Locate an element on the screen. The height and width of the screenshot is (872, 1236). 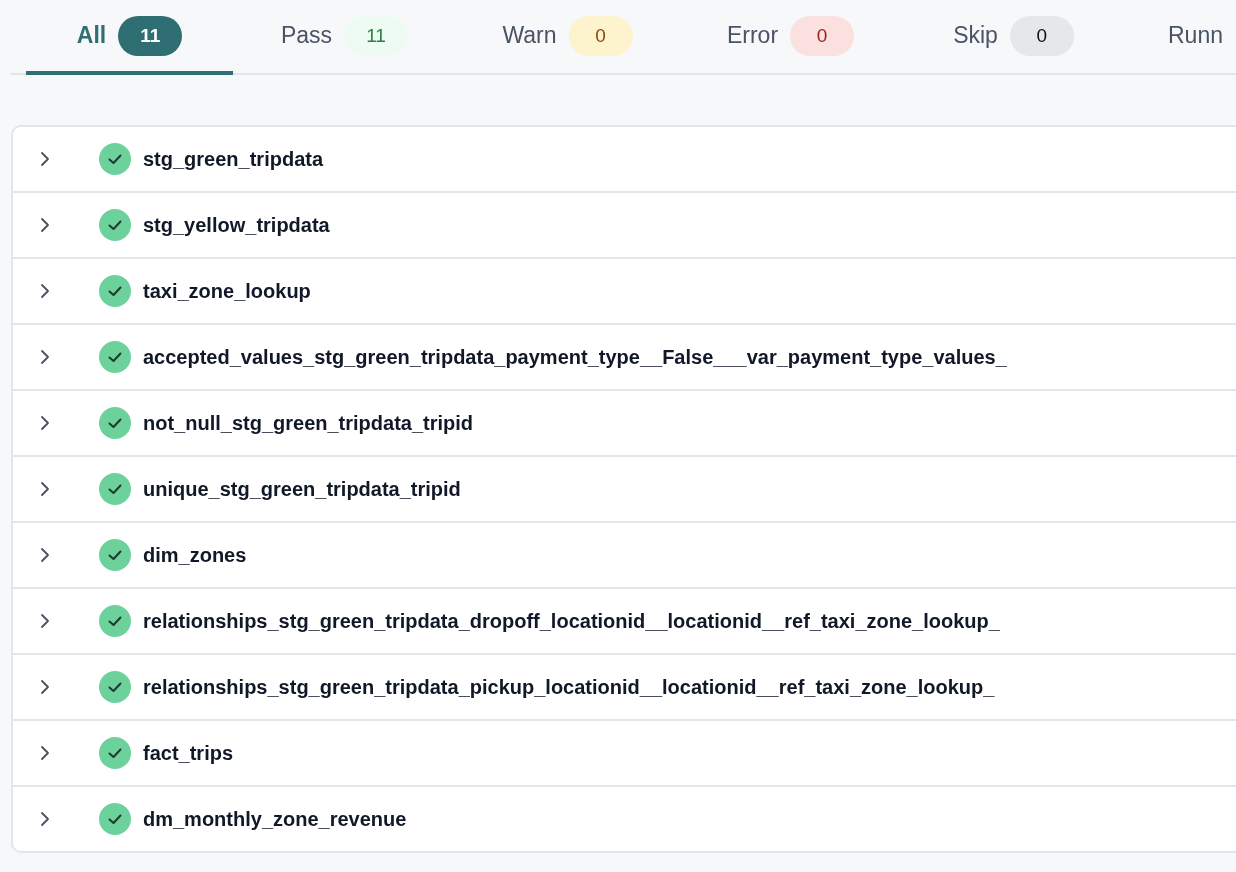
filter-tab: Error 0 is located at coordinates (790, 37).